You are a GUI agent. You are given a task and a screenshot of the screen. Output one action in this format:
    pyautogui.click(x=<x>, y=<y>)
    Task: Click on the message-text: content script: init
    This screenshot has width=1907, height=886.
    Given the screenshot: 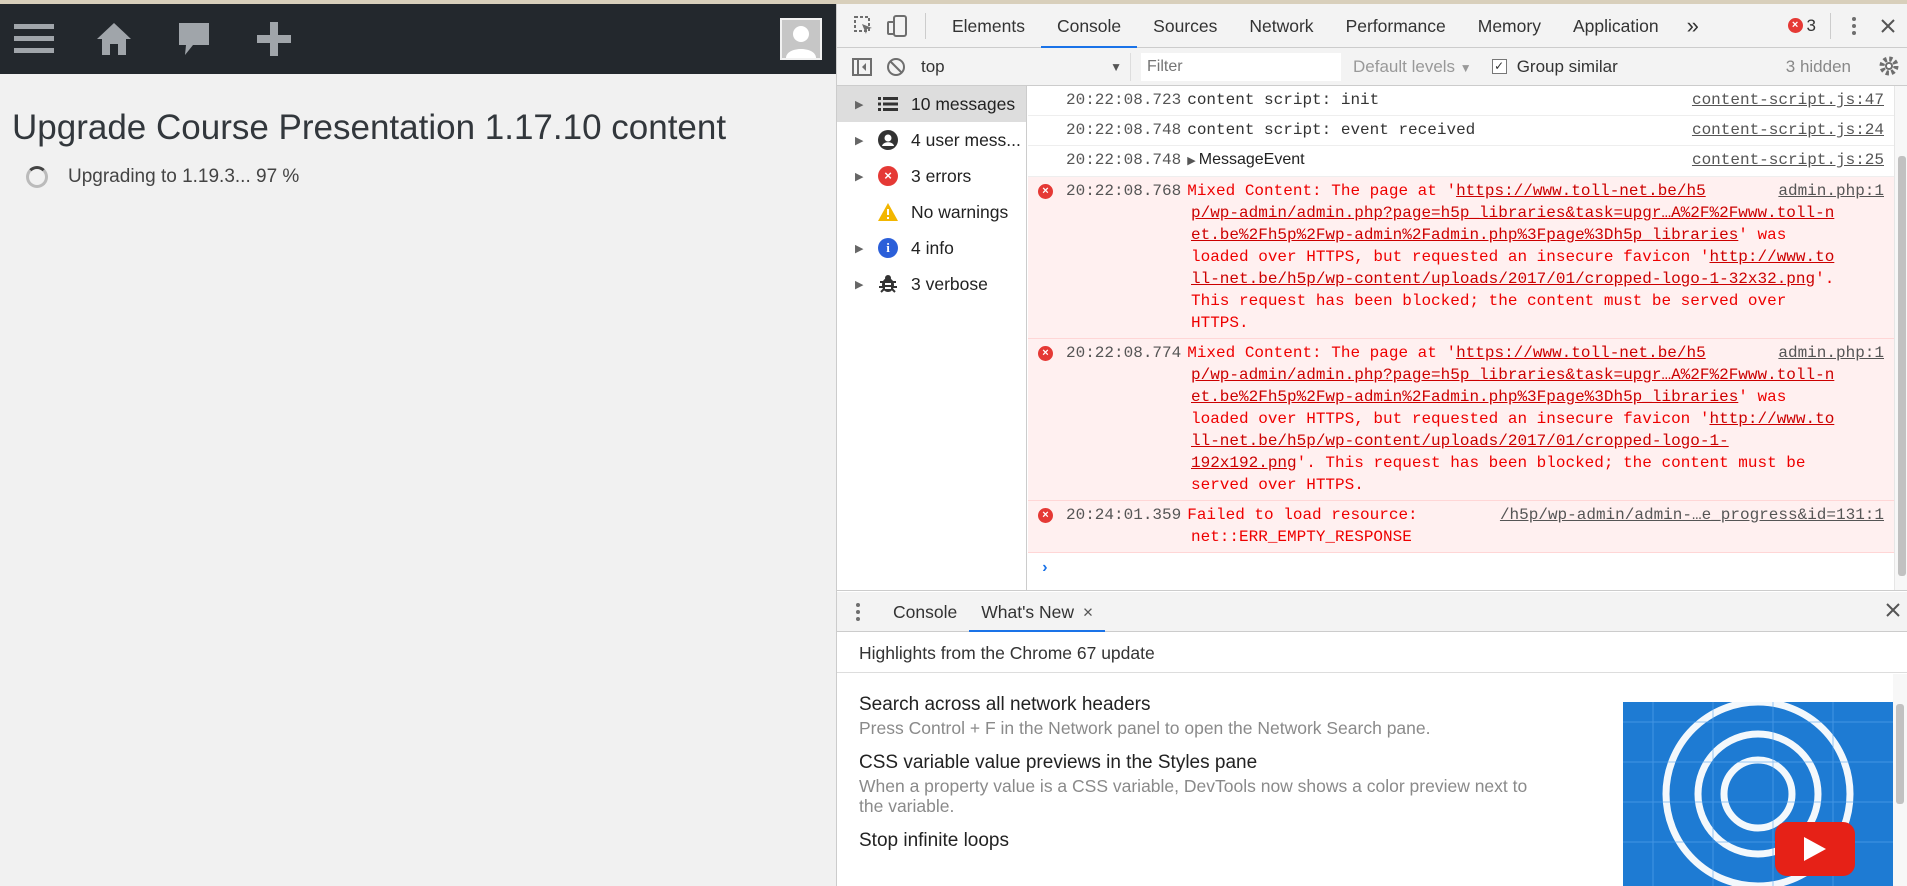 What is the action you would take?
    pyautogui.click(x=1283, y=100)
    